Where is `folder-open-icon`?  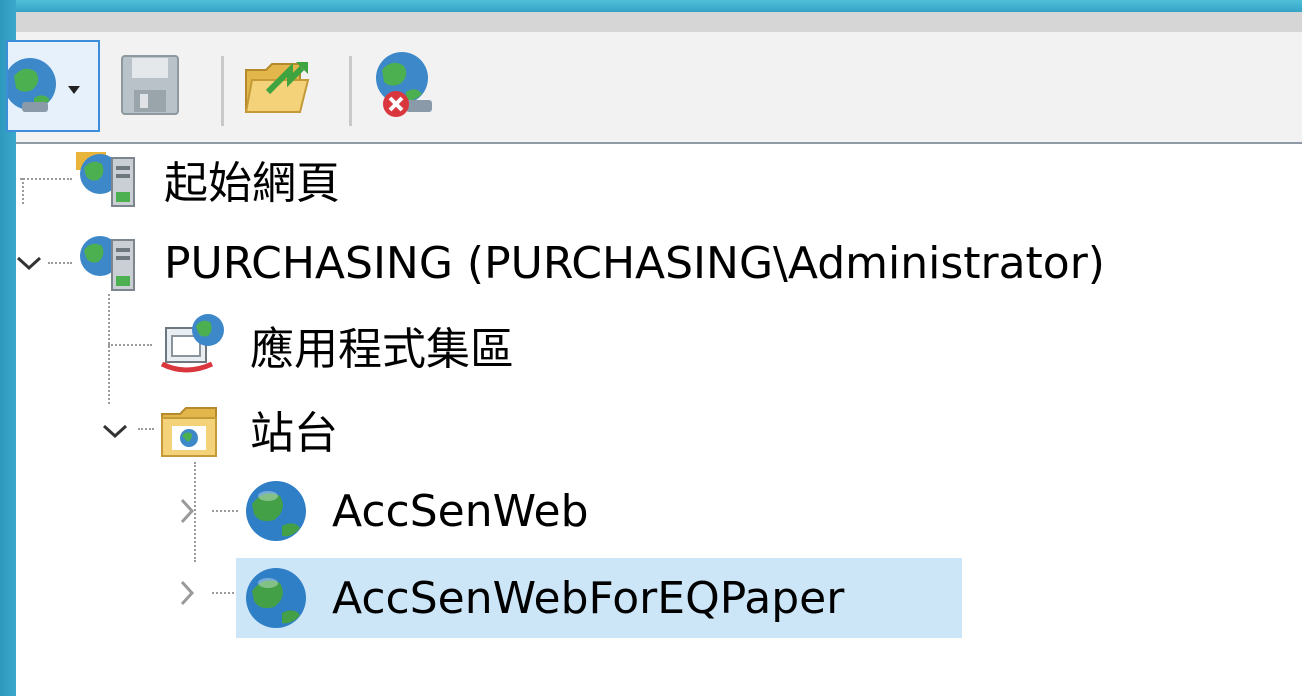
folder-open-icon is located at coordinates (277, 87).